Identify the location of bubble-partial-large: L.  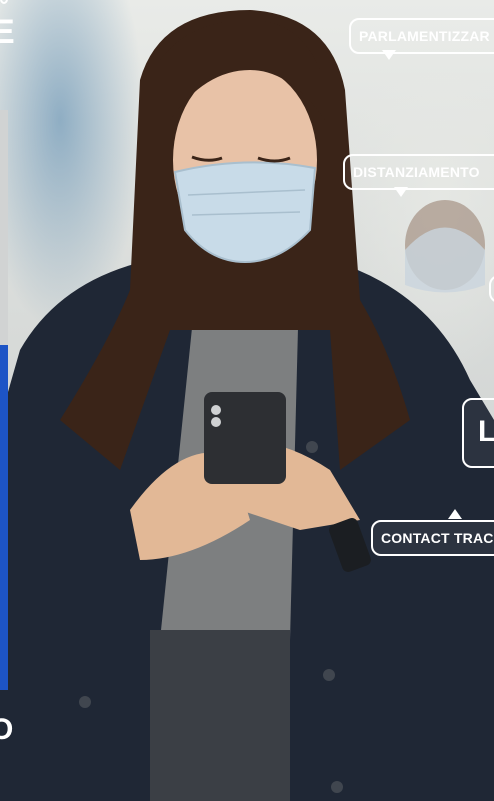
(478, 433).